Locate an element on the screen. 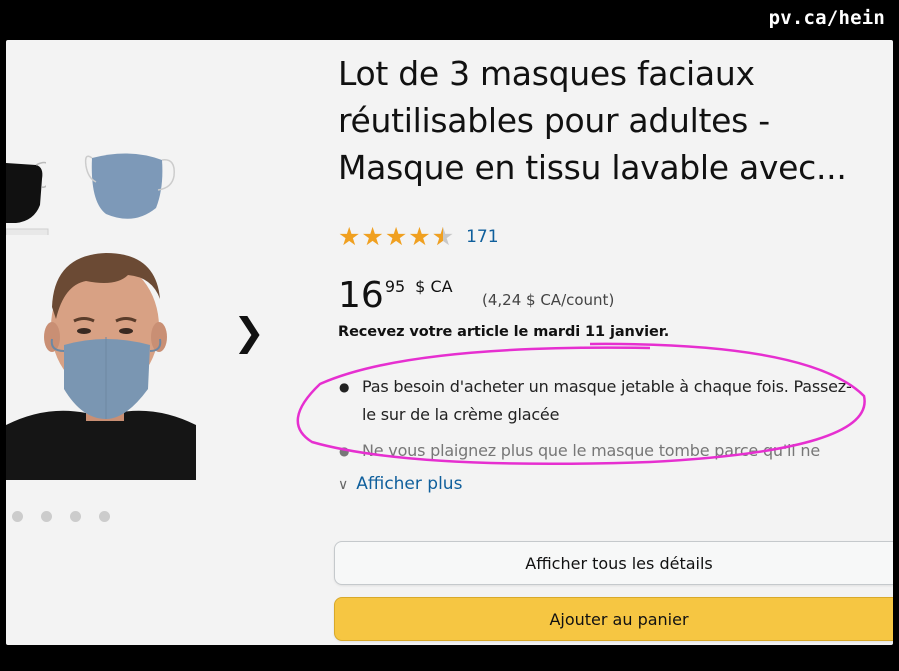 Image resolution: width=899 pixels, height=671 pixels. price: 16 95 $ CA is located at coordinates (395, 296).